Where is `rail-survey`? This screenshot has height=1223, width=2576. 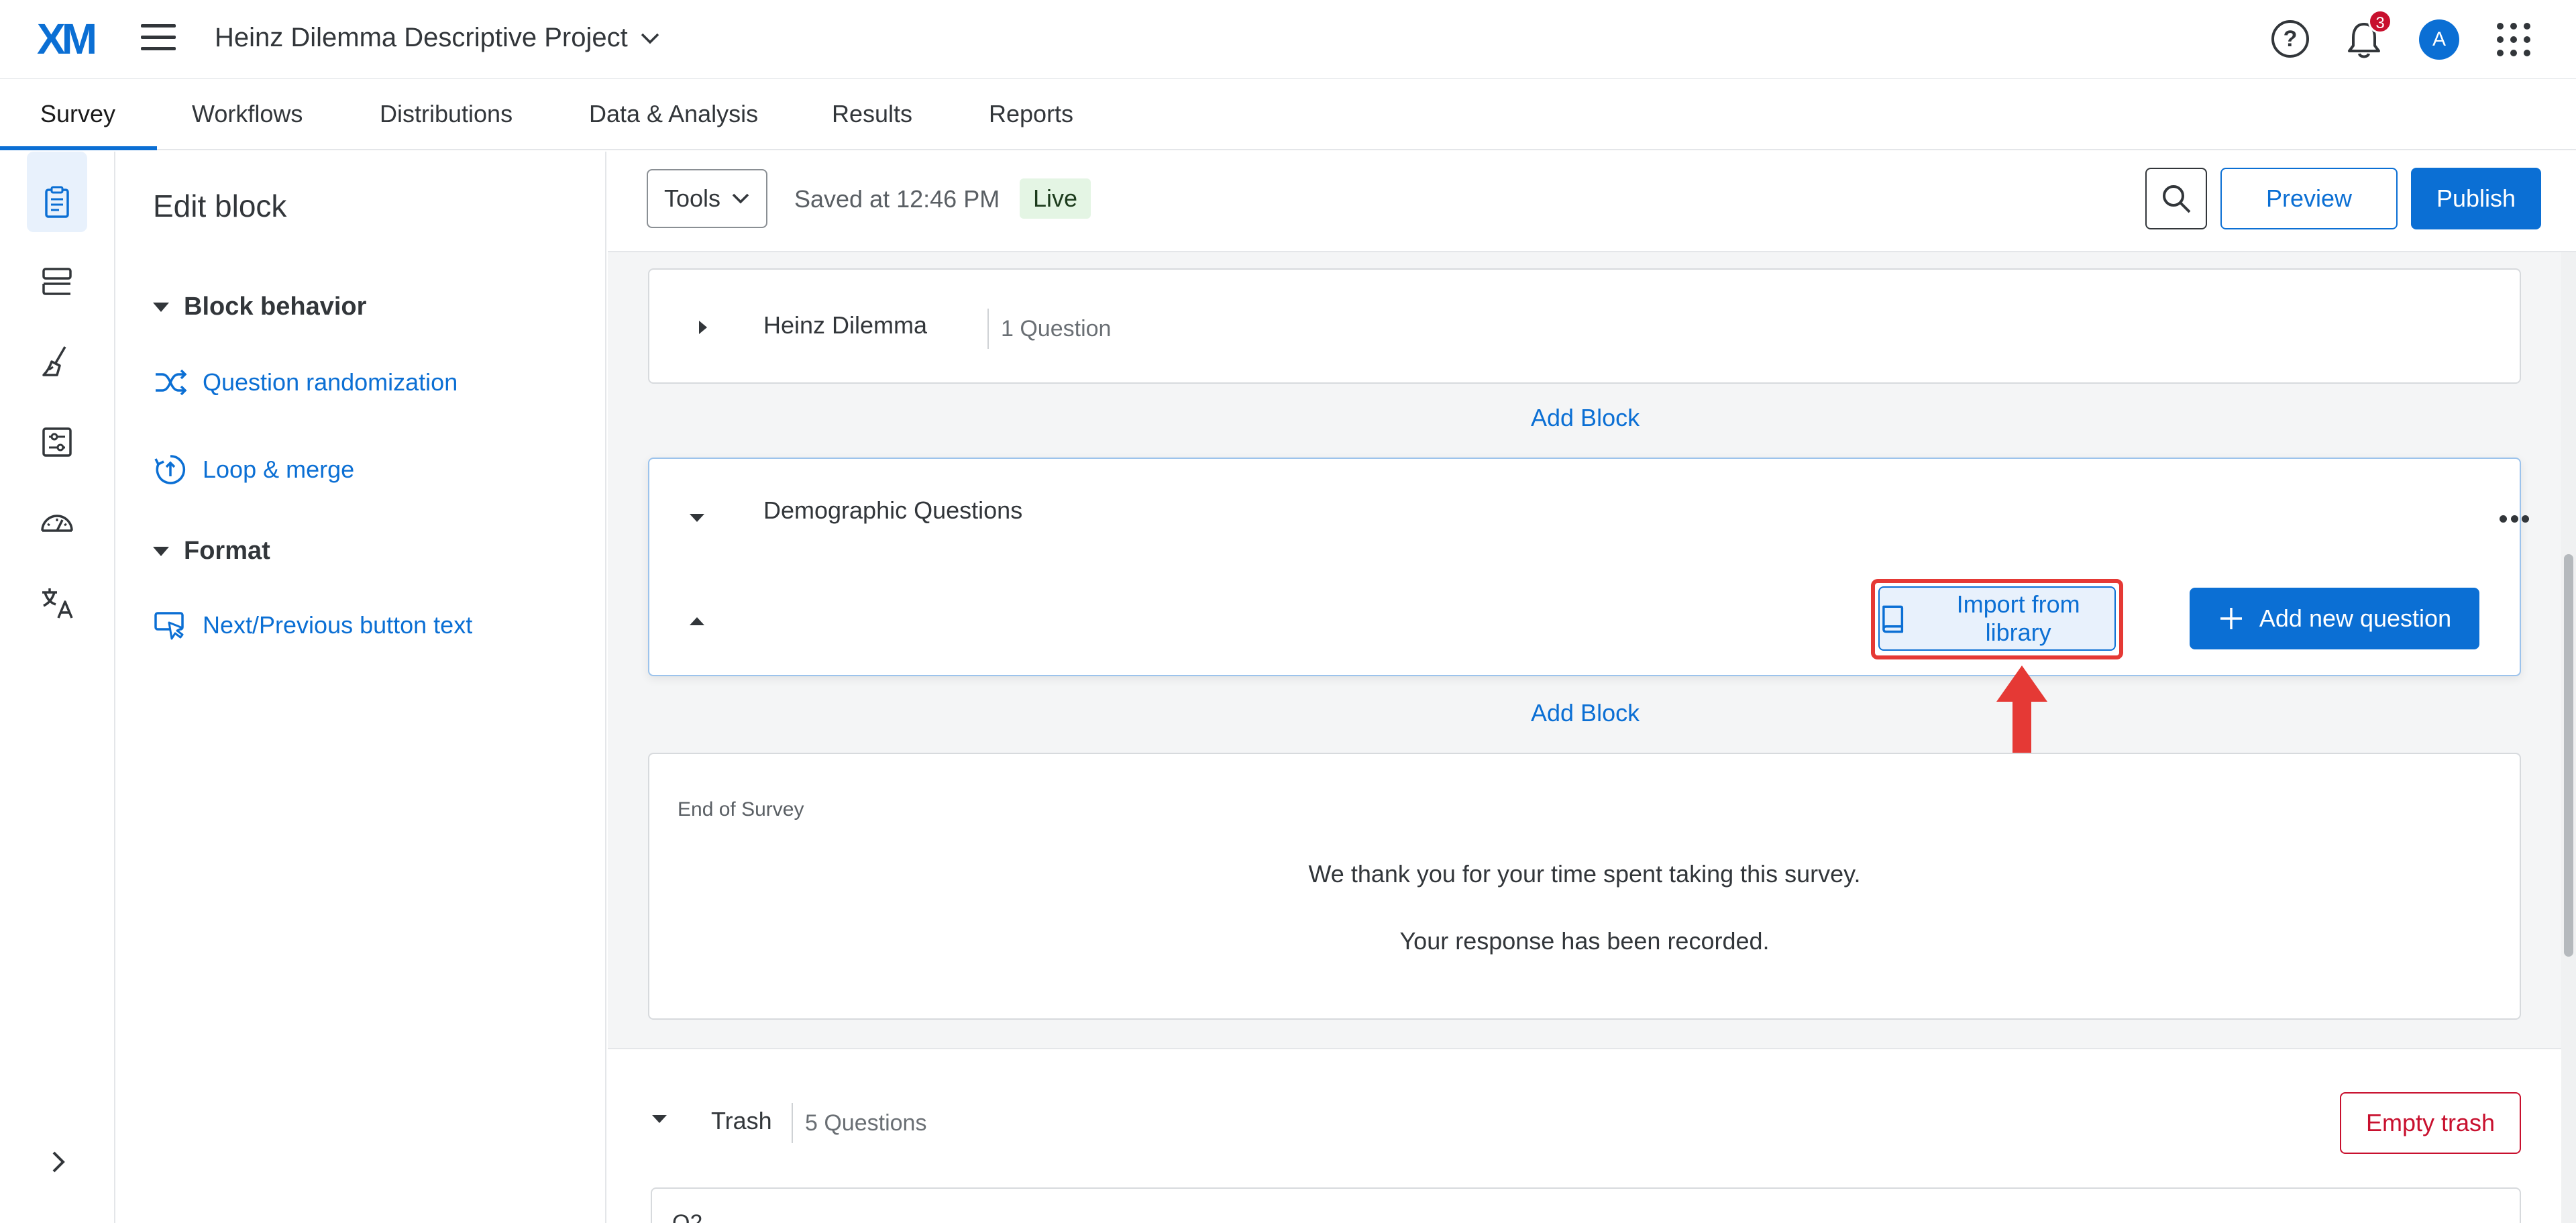
rail-survey is located at coordinates (57, 202).